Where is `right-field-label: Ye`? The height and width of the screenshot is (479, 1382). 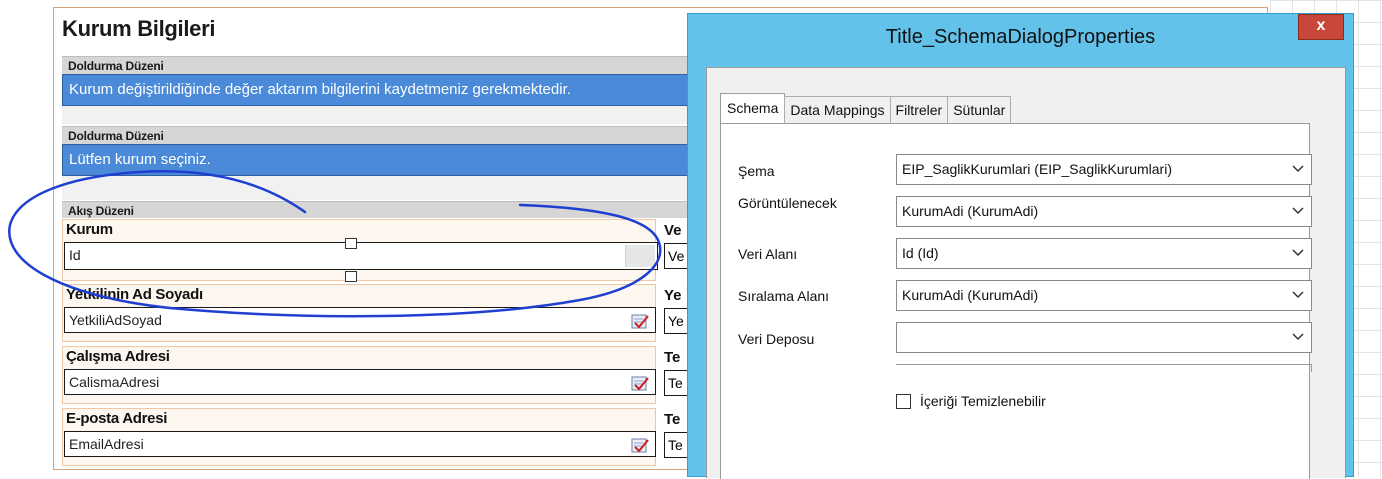
right-field-label: Ye is located at coordinates (673, 295).